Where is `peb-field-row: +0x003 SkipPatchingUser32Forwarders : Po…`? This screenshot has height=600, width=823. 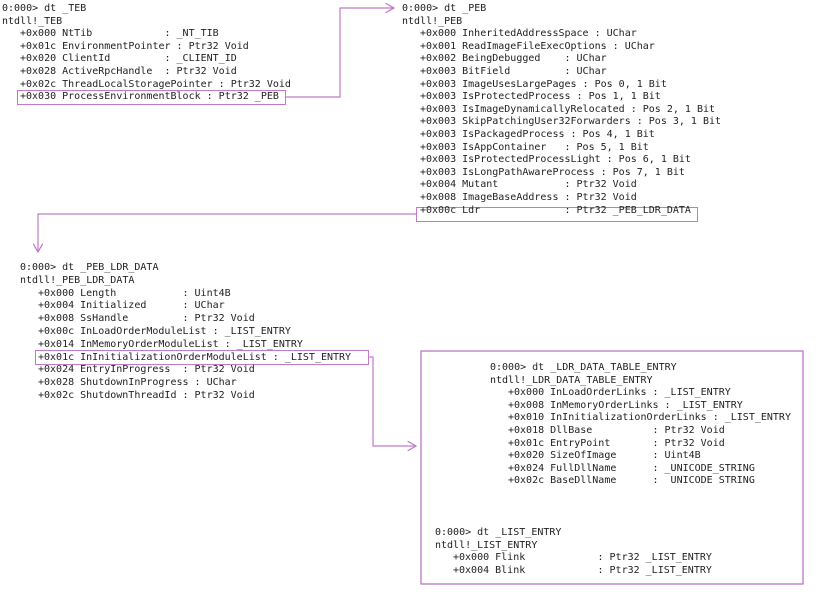 peb-field-row: +0x003 SkipPatchingUser32Forwarders : Po… is located at coordinates (571, 122).